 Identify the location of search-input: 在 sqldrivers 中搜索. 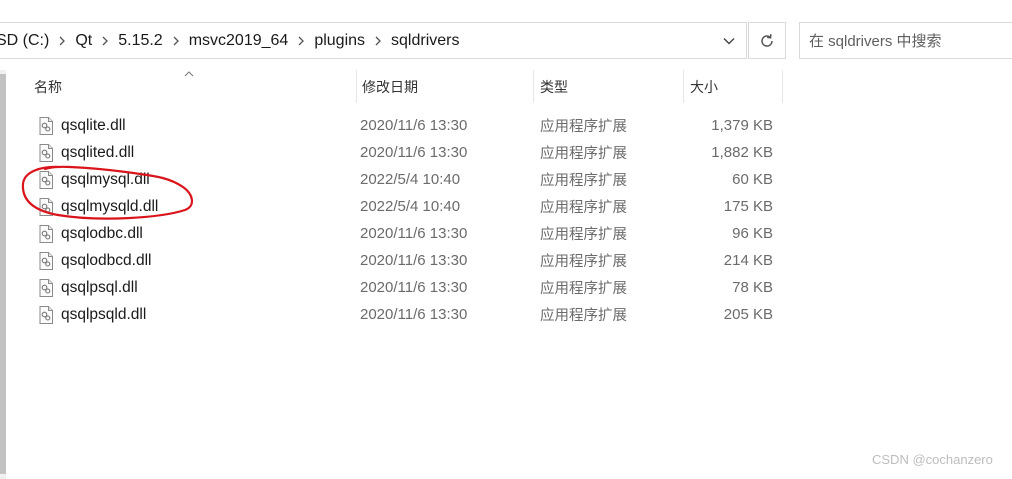
(905, 40).